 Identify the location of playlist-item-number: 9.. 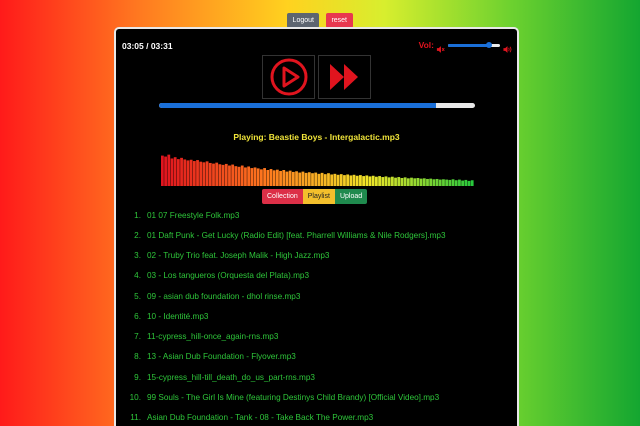
(137, 377).